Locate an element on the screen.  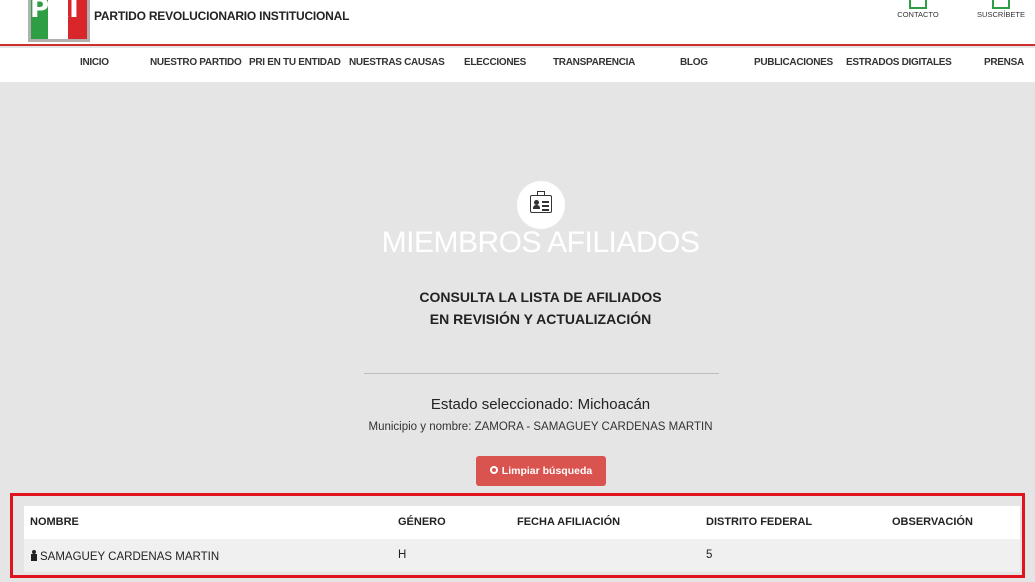
nav-item-estrados-digitales: ESTRADOS DIGITALES is located at coordinates (899, 62).